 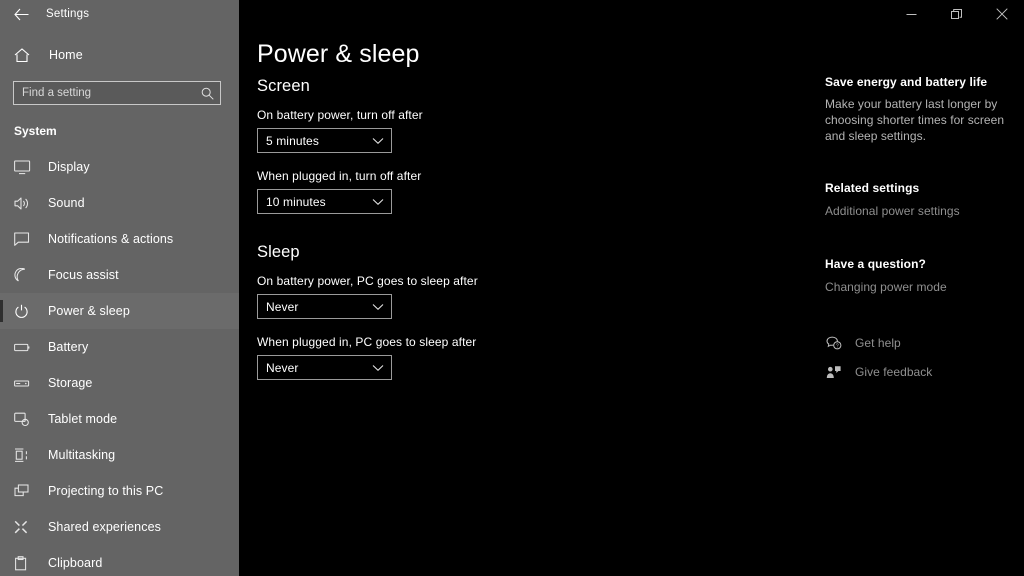 What do you see at coordinates (119, 167) in the screenshot?
I see `sidebar-item-display: Display` at bounding box center [119, 167].